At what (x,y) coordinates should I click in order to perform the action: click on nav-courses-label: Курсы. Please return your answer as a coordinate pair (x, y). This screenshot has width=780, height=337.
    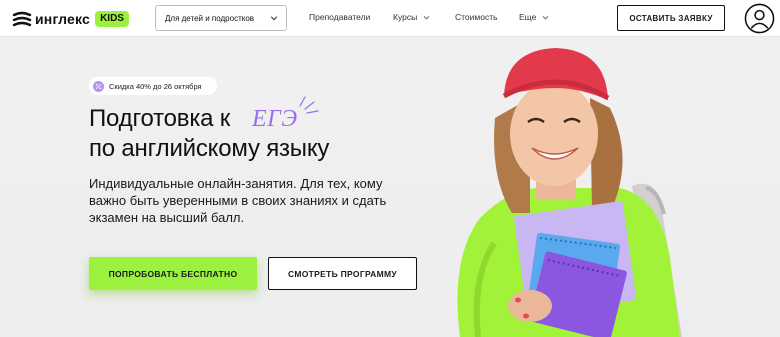
    Looking at the image, I should click on (405, 17).